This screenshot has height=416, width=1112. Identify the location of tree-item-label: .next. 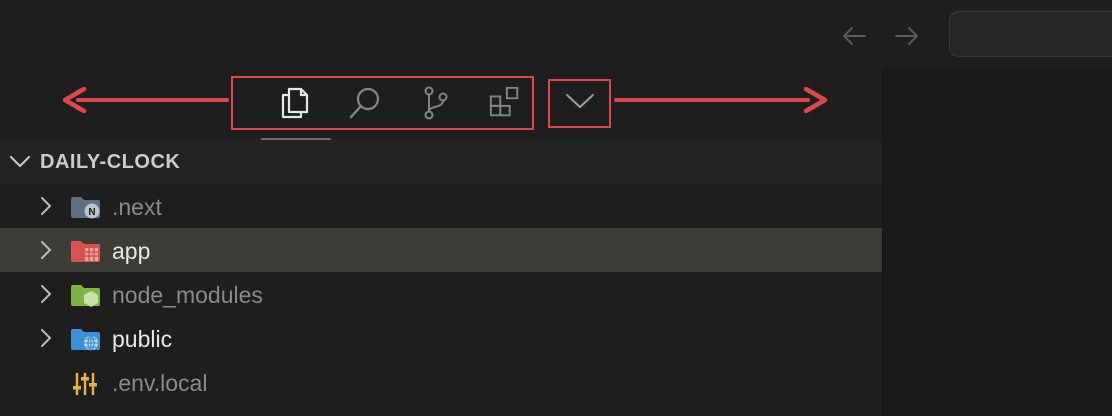
(137, 207).